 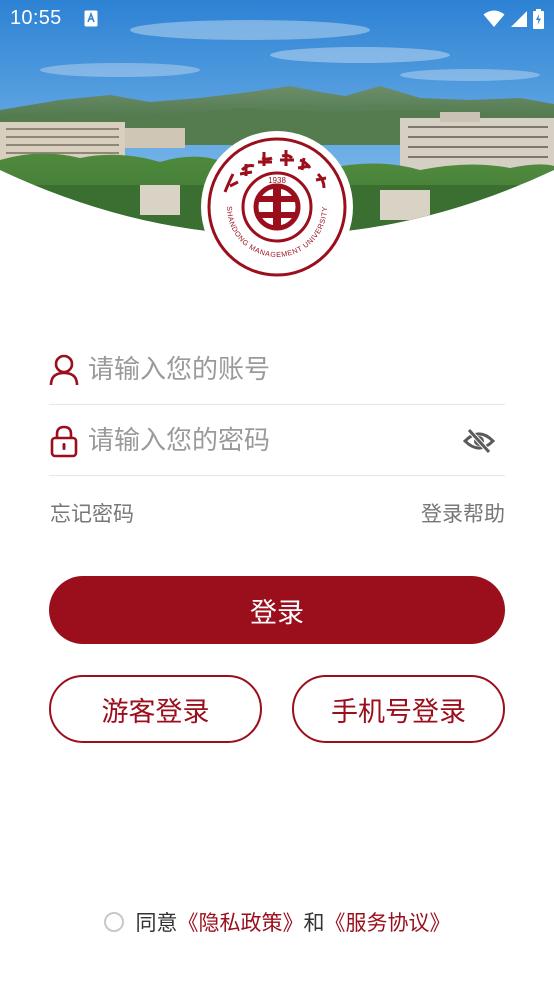 What do you see at coordinates (64, 370) in the screenshot?
I see `user-icon` at bounding box center [64, 370].